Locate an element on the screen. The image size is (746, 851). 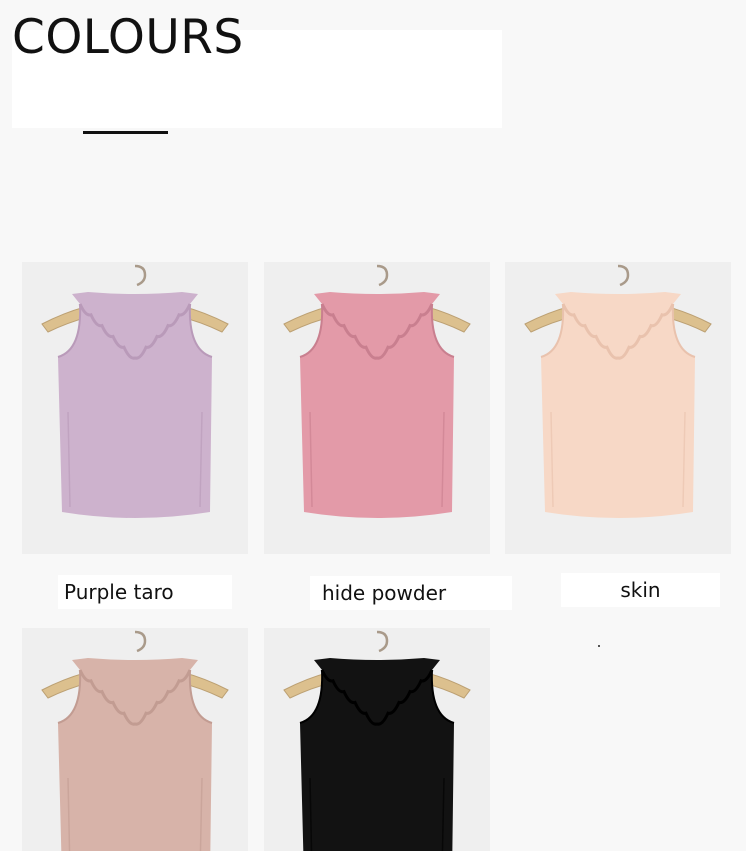
product-image-hide-powder is located at coordinates (377, 408).